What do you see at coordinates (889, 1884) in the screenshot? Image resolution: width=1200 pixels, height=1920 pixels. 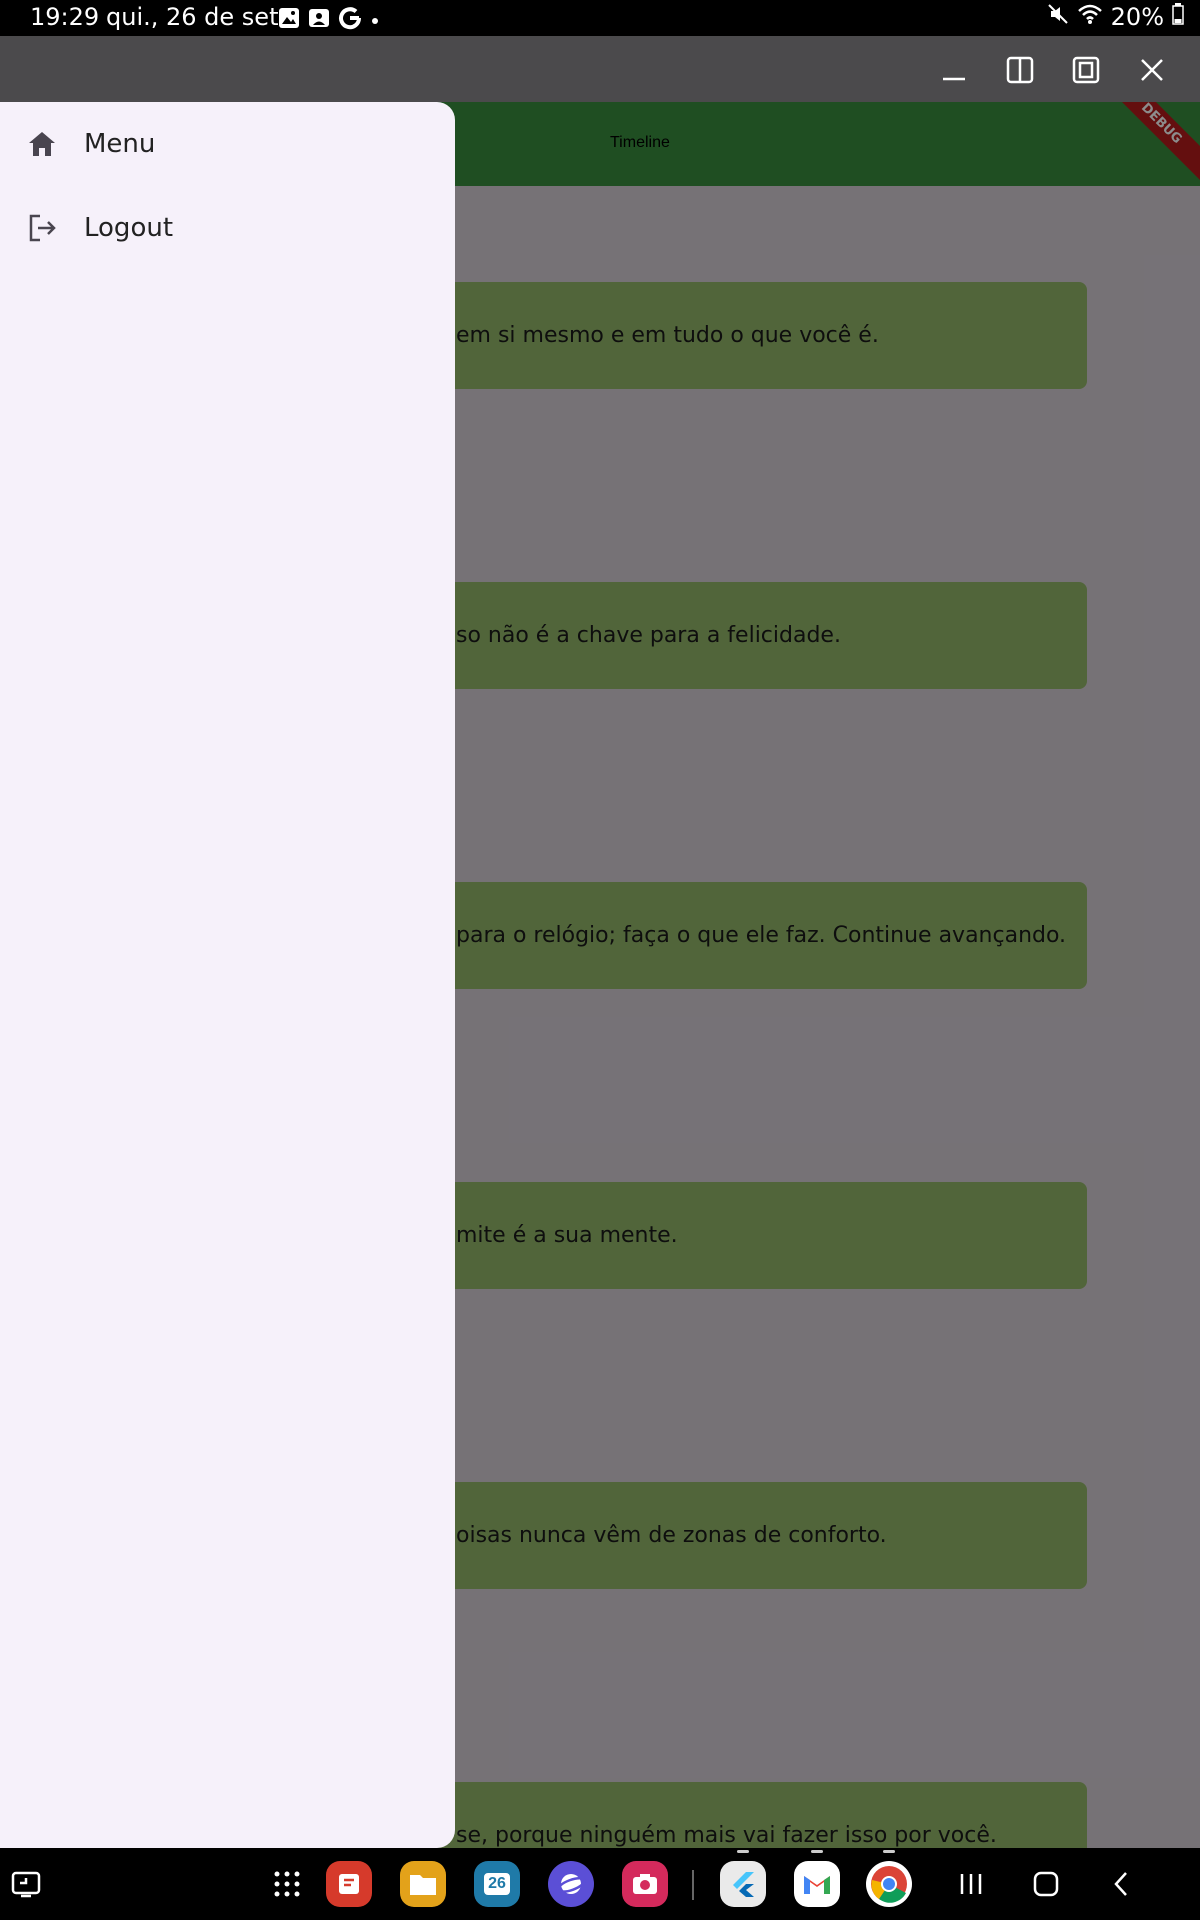 I see `chrome-app-icon` at bounding box center [889, 1884].